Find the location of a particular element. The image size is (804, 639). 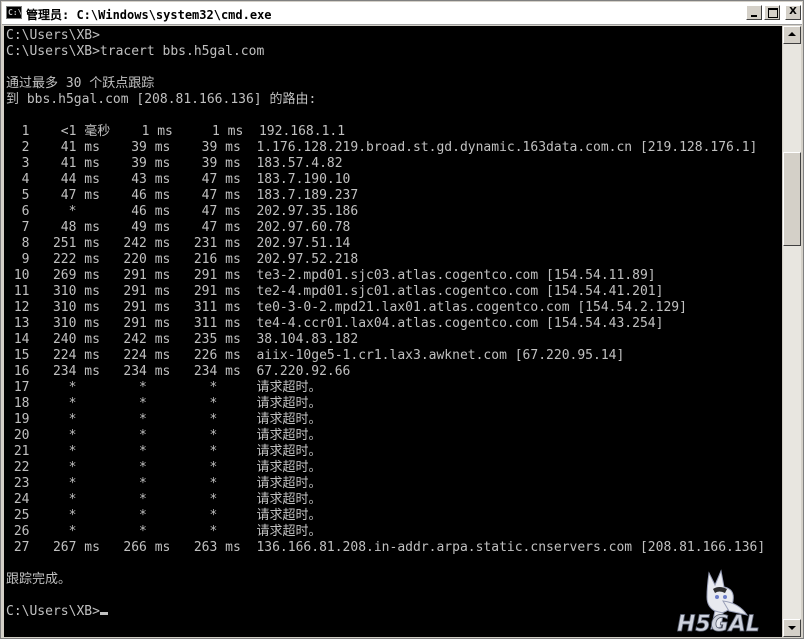

console-line: 6 * 46 ms 47 ms 202.97.35.186 is located at coordinates (182, 211).